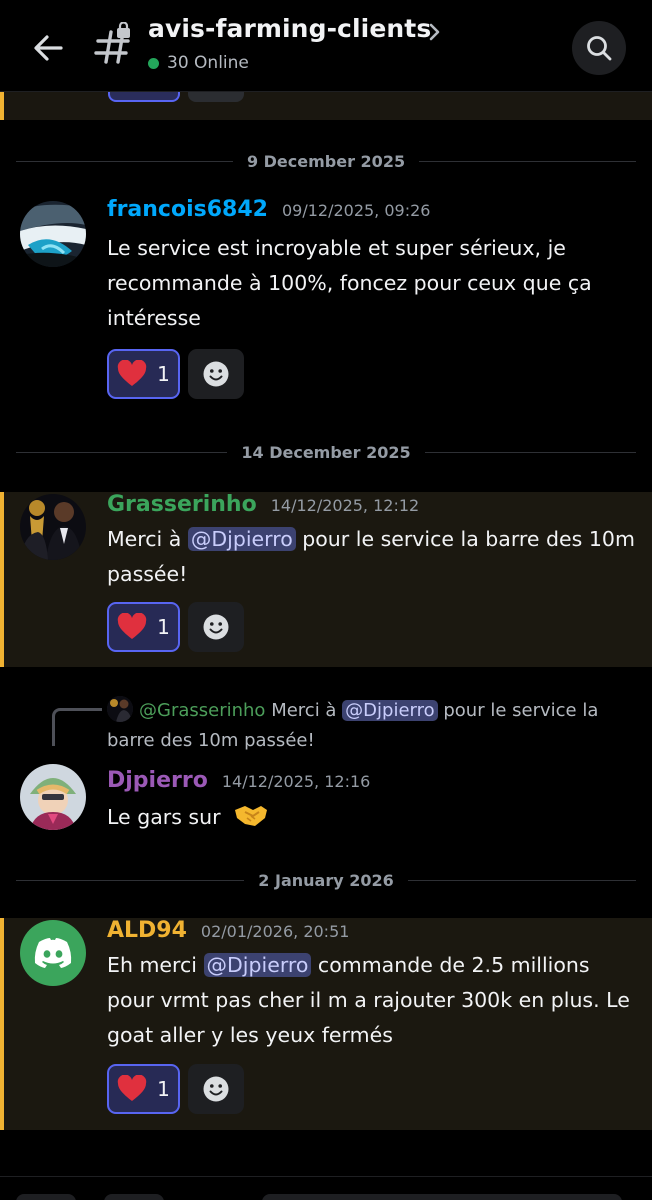 The width and height of the screenshot is (652, 1200). I want to click on username: Grasserinho, so click(182, 504).